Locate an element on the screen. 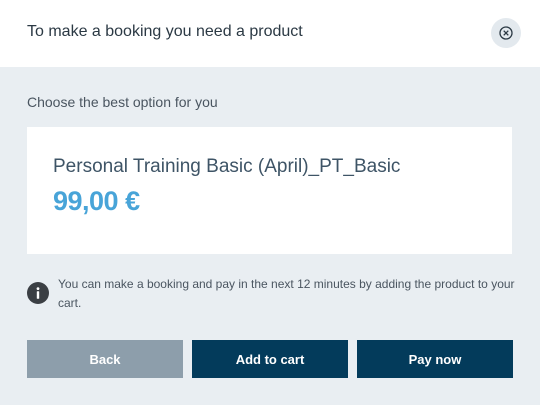 This screenshot has height=405, width=540. modal-title: To make a booking you need a product is located at coordinates (165, 31).